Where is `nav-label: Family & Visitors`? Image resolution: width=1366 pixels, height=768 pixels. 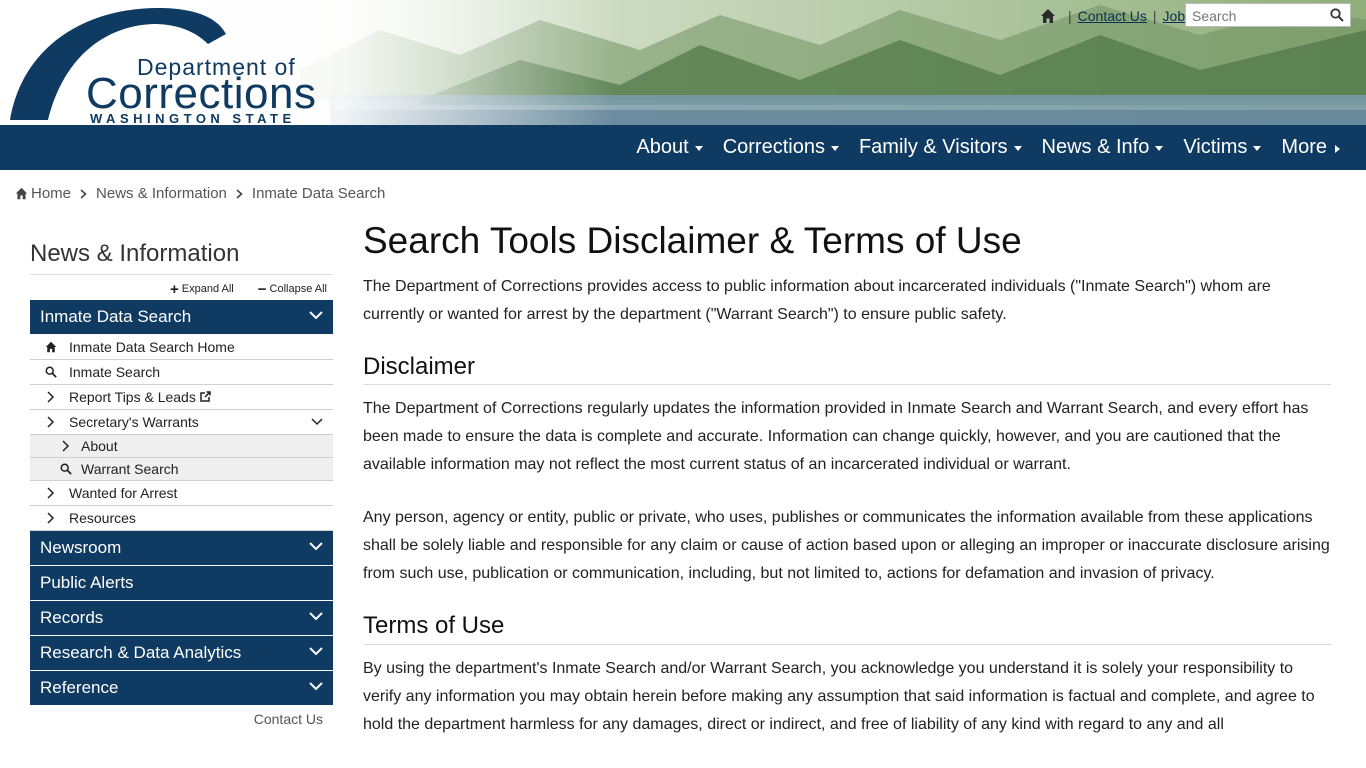
nav-label: Family & Visitors is located at coordinates (933, 147).